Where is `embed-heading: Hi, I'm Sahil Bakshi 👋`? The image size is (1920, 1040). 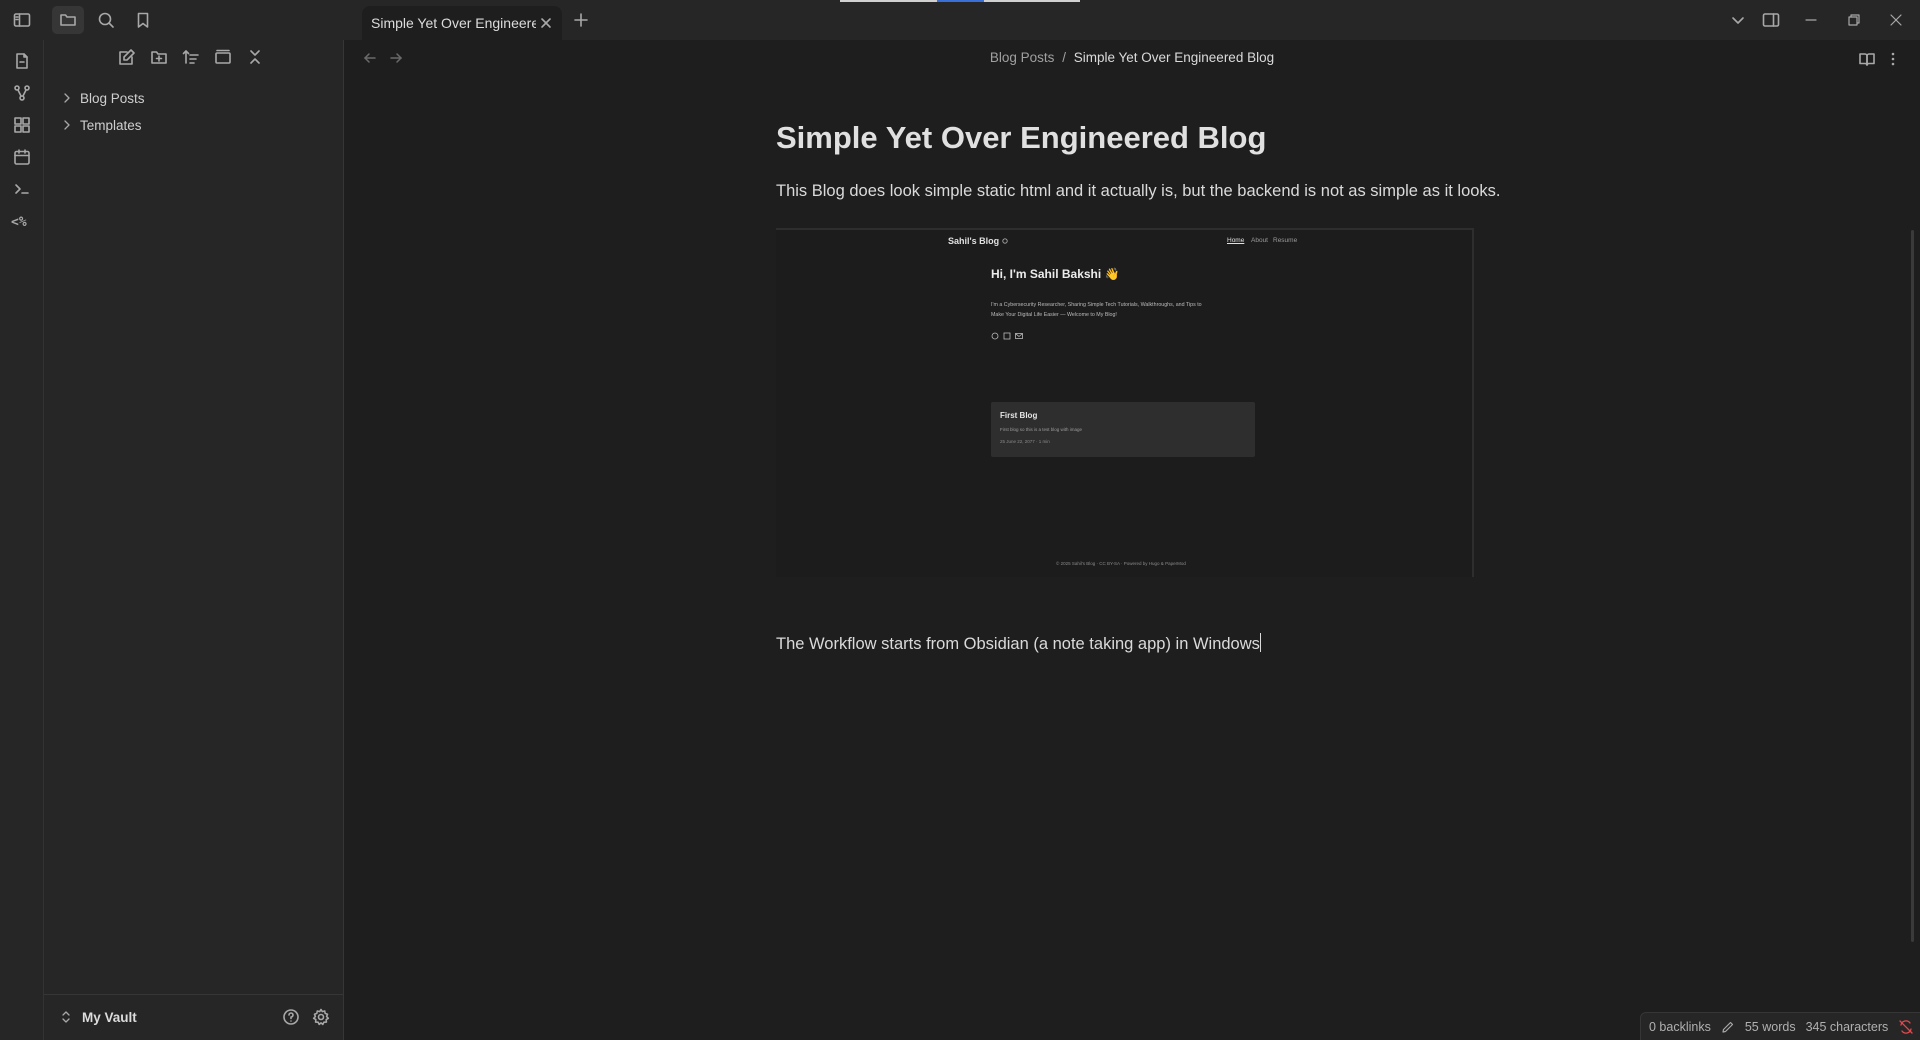
embed-heading: Hi, I'm Sahil Bakshi 👋 is located at coordinates (1055, 274).